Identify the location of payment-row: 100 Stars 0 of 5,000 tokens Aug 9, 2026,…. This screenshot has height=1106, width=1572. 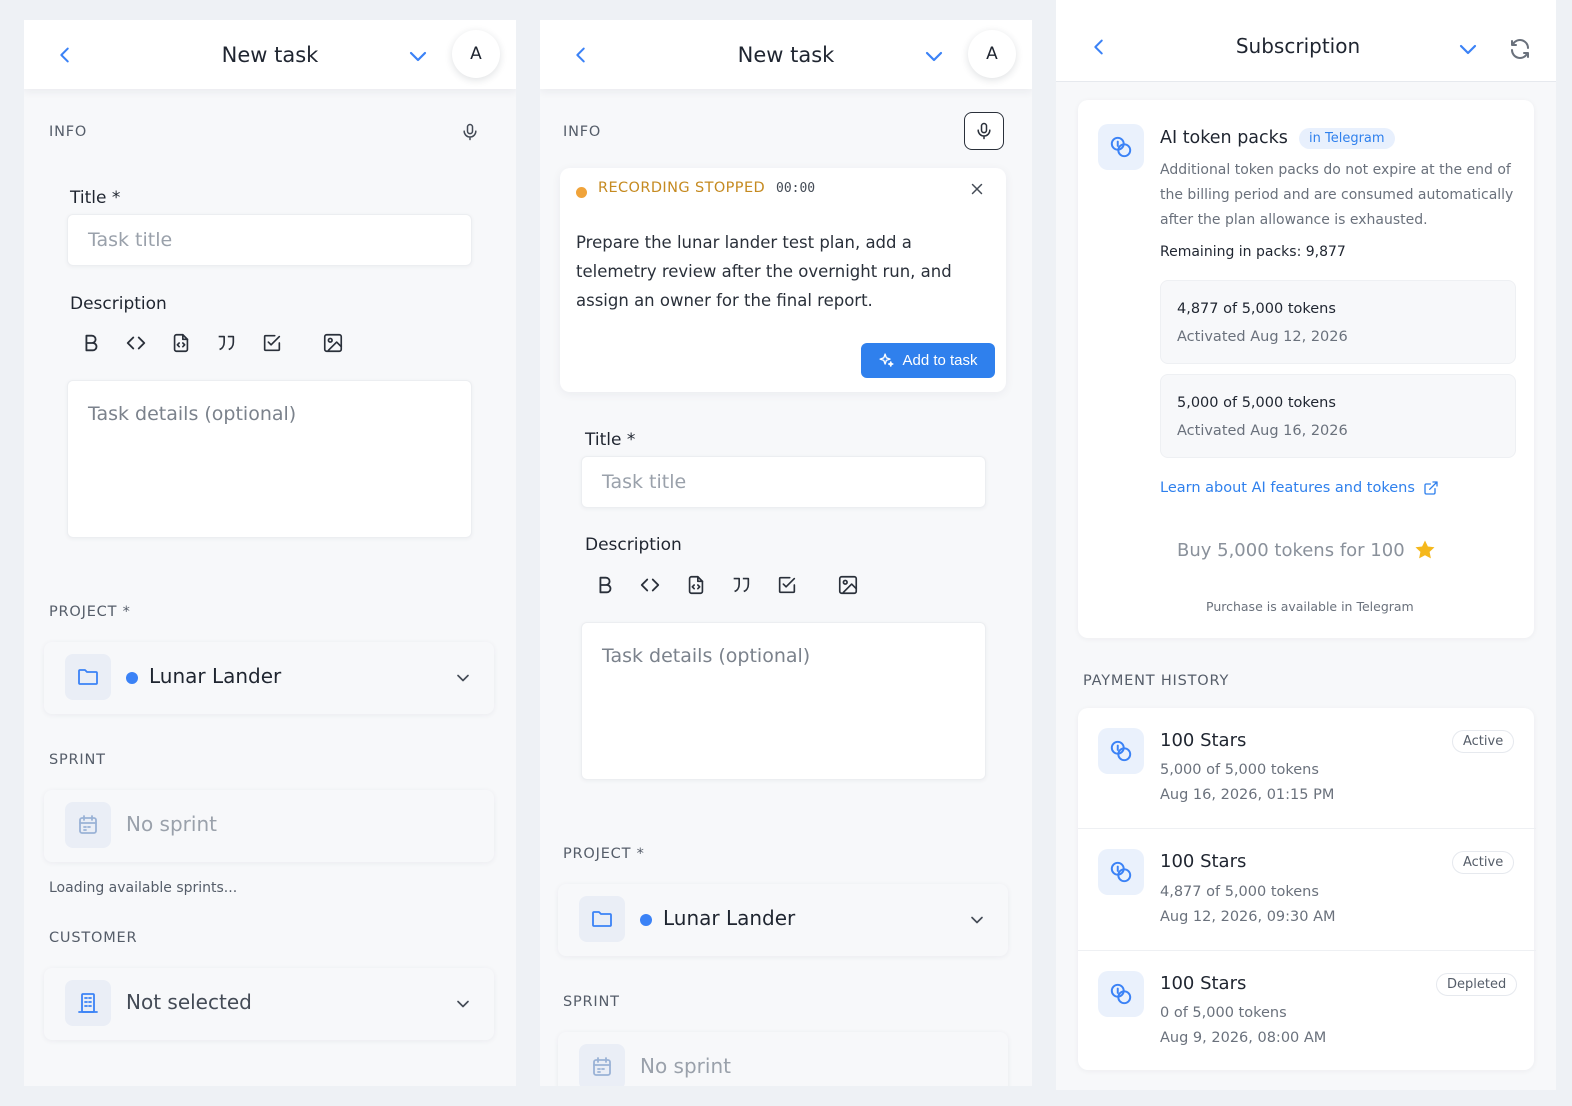
(1306, 1010).